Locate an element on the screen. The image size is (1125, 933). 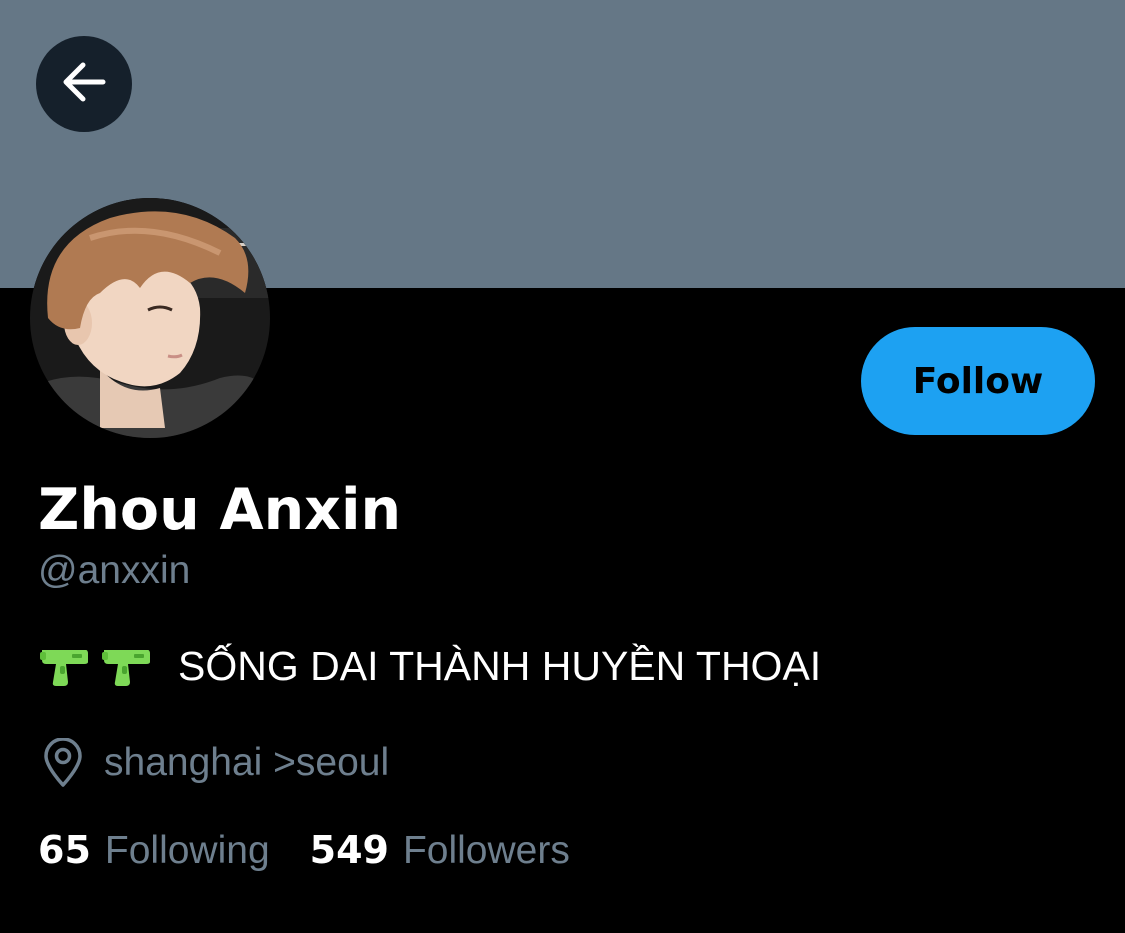
followers-count: 549 is located at coordinates (349, 849).